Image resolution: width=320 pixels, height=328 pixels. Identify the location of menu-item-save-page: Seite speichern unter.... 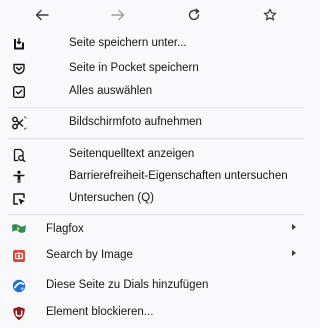
(156, 44).